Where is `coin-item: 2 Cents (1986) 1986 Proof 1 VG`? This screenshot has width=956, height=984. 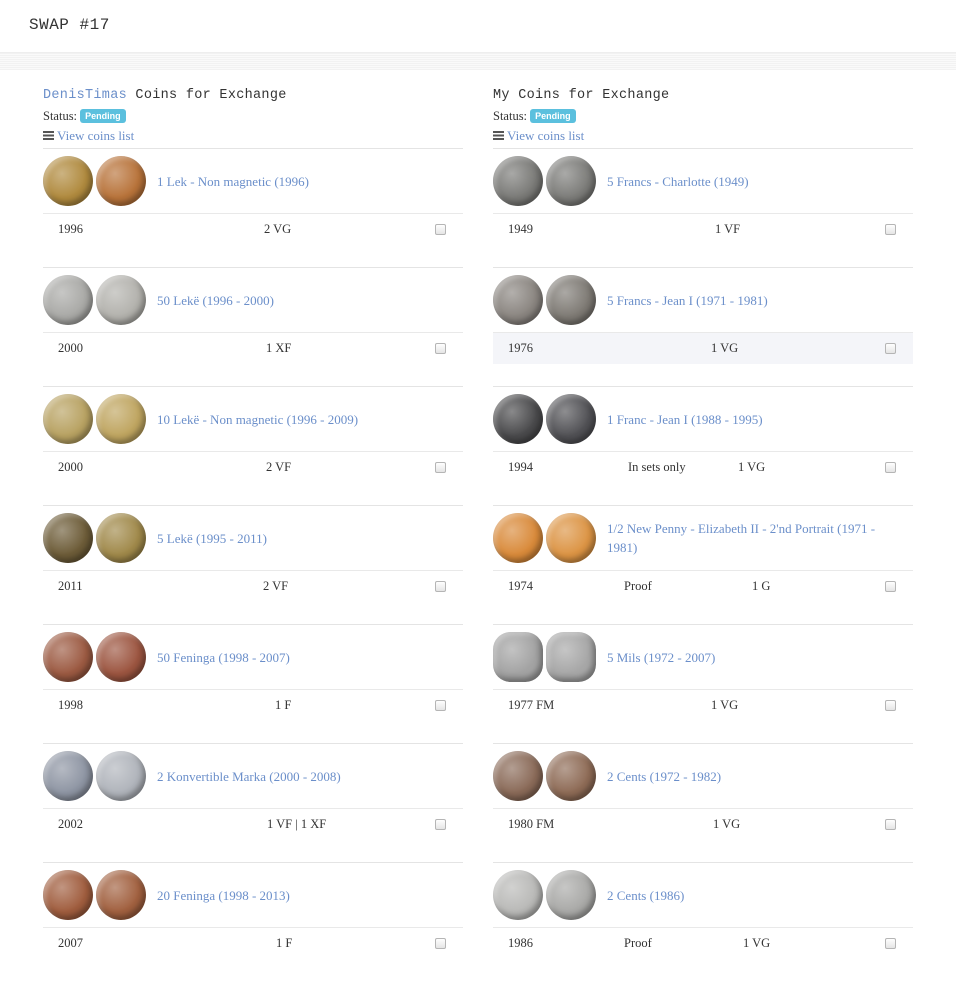
coin-item: 2 Cents (1986) 1986 Proof 1 VG is located at coordinates (703, 921).